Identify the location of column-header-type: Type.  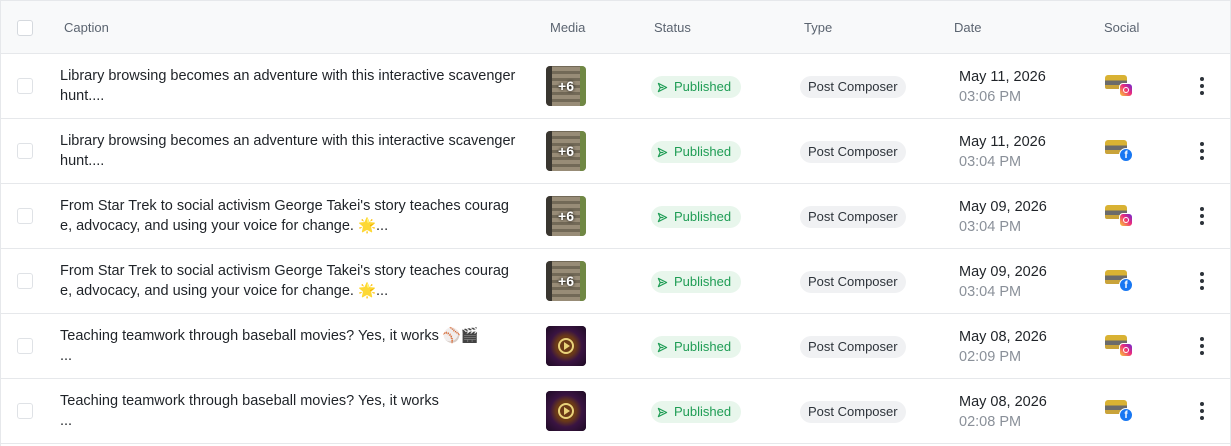
(818, 27).